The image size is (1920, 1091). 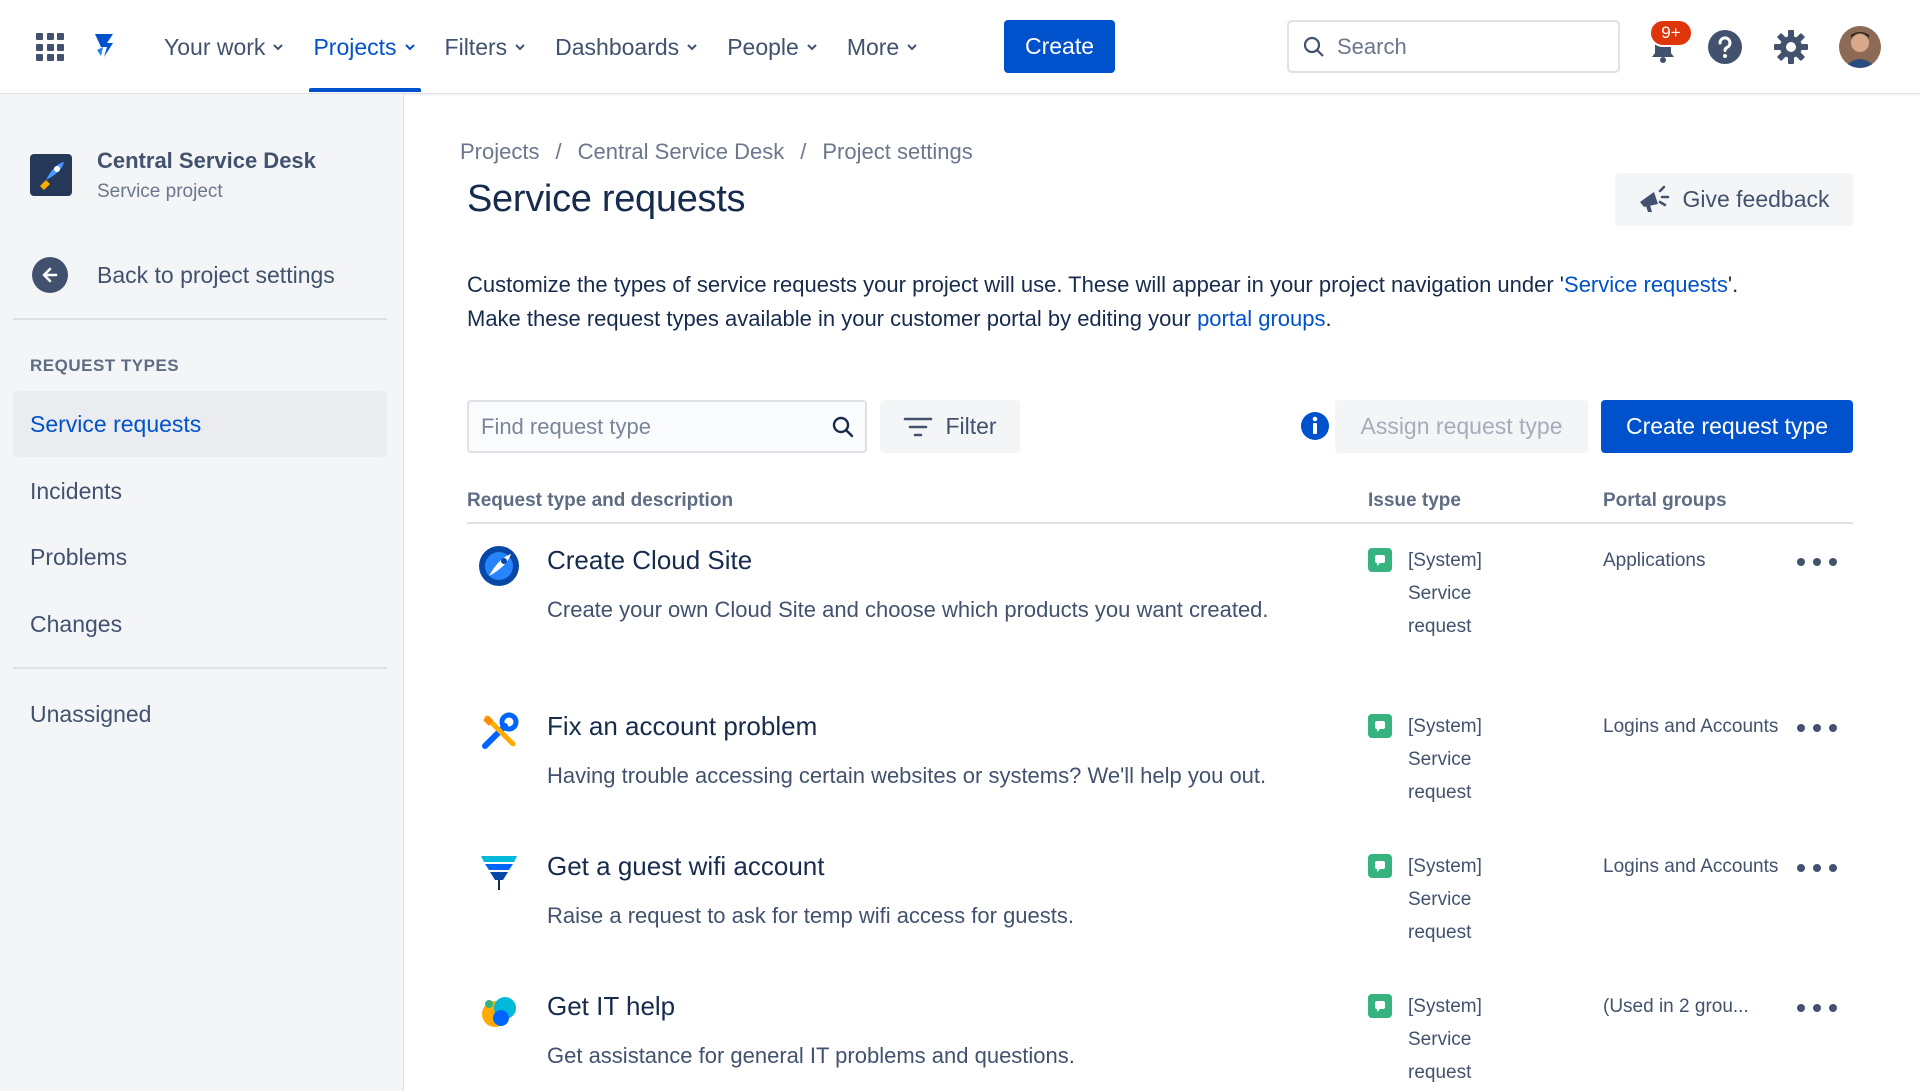 I want to click on back-to-project-settings: Back to project settings, so click(x=183, y=275).